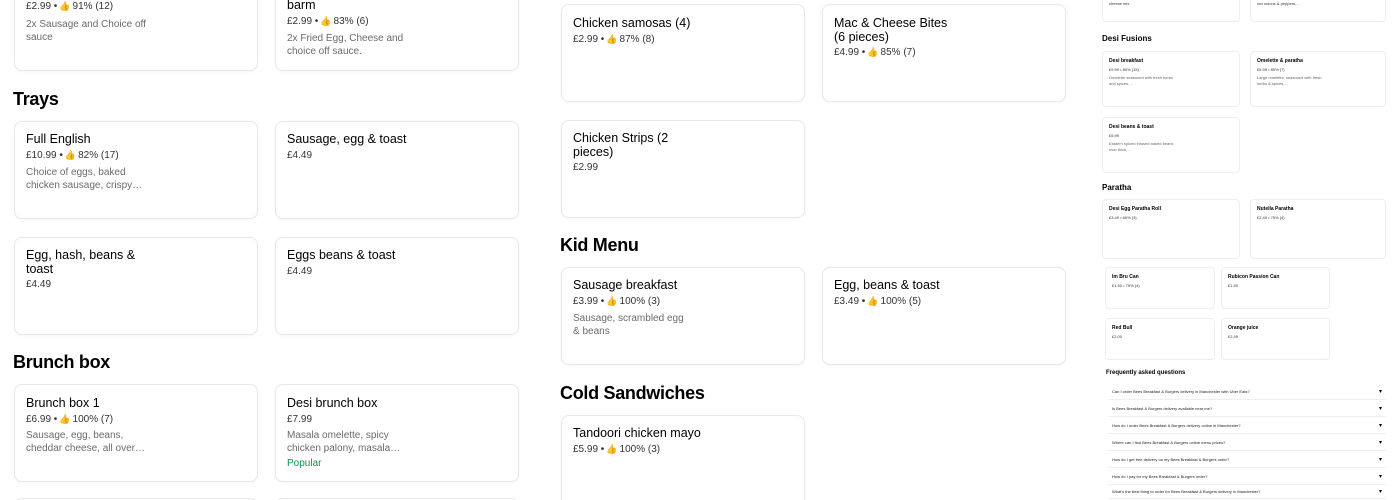 This screenshot has height=500, width=1400. I want to click on item-meta: £10.99 • 👍 82% (17), so click(72, 155).